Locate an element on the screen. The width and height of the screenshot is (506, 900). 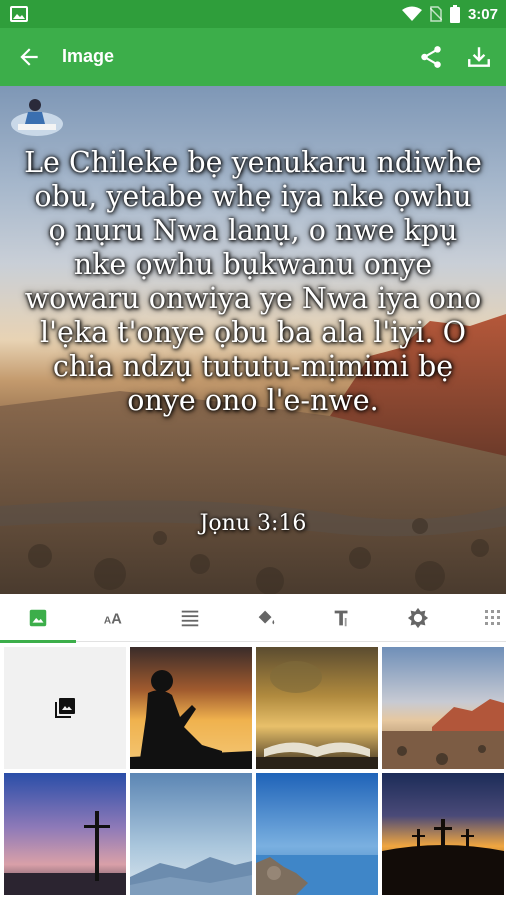
verse-reference: Jọnu 3:16 is located at coordinates (253, 523).